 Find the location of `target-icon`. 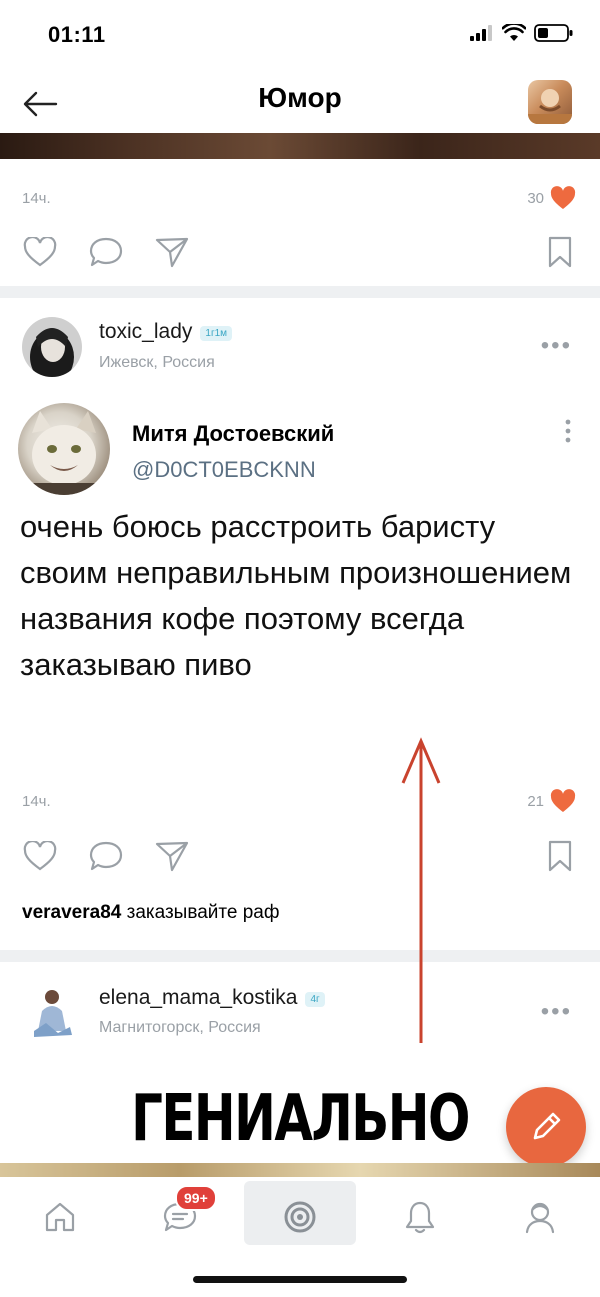

target-icon is located at coordinates (300, 1217).